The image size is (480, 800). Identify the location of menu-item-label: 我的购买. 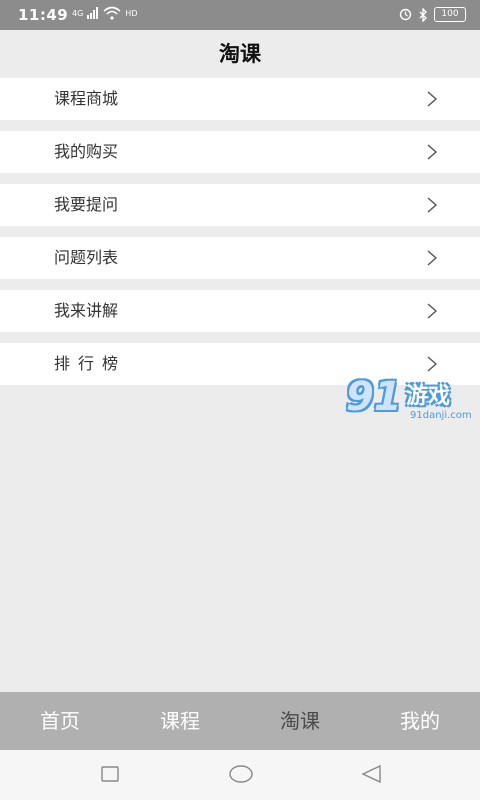
(86, 151).